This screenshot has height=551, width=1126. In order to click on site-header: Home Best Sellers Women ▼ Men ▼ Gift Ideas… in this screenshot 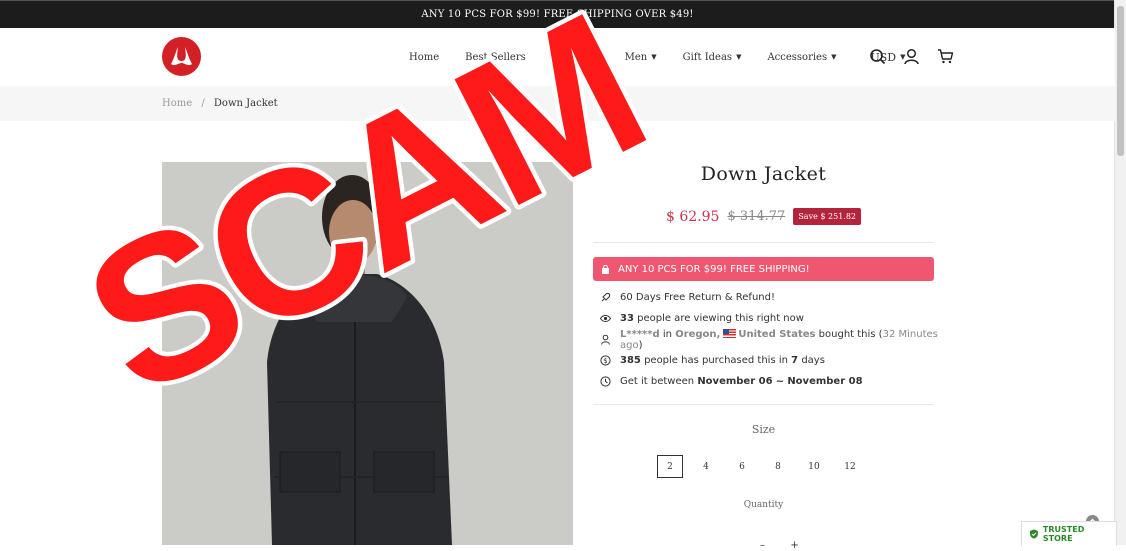, I will do `click(557, 57)`.